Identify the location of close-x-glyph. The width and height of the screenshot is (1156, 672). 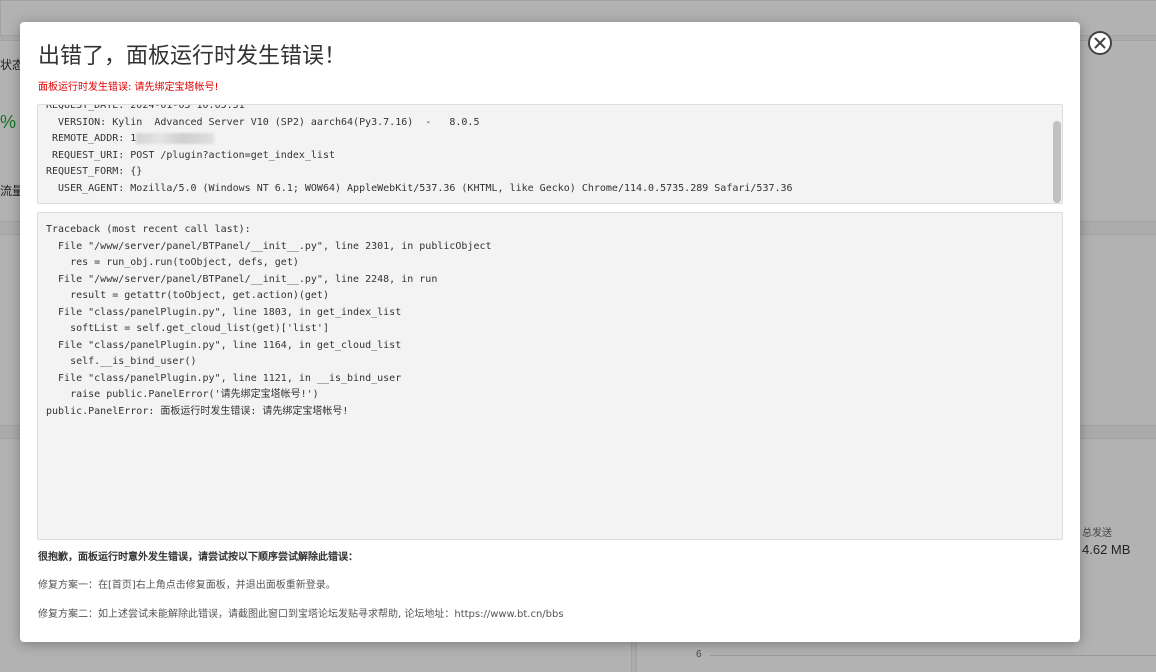
(1100, 43).